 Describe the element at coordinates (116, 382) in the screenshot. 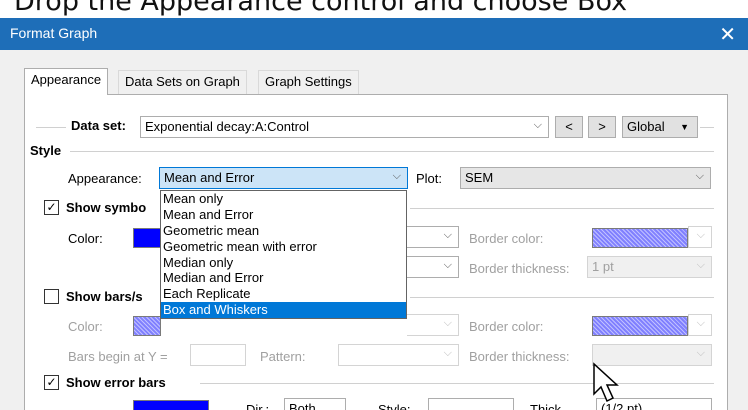

I see `show-error-bars-label: Show error bars` at that location.